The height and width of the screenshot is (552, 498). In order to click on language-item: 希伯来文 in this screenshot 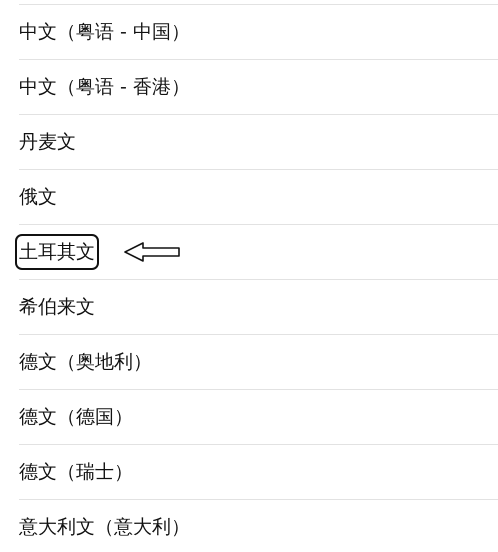, I will do `click(57, 307)`.